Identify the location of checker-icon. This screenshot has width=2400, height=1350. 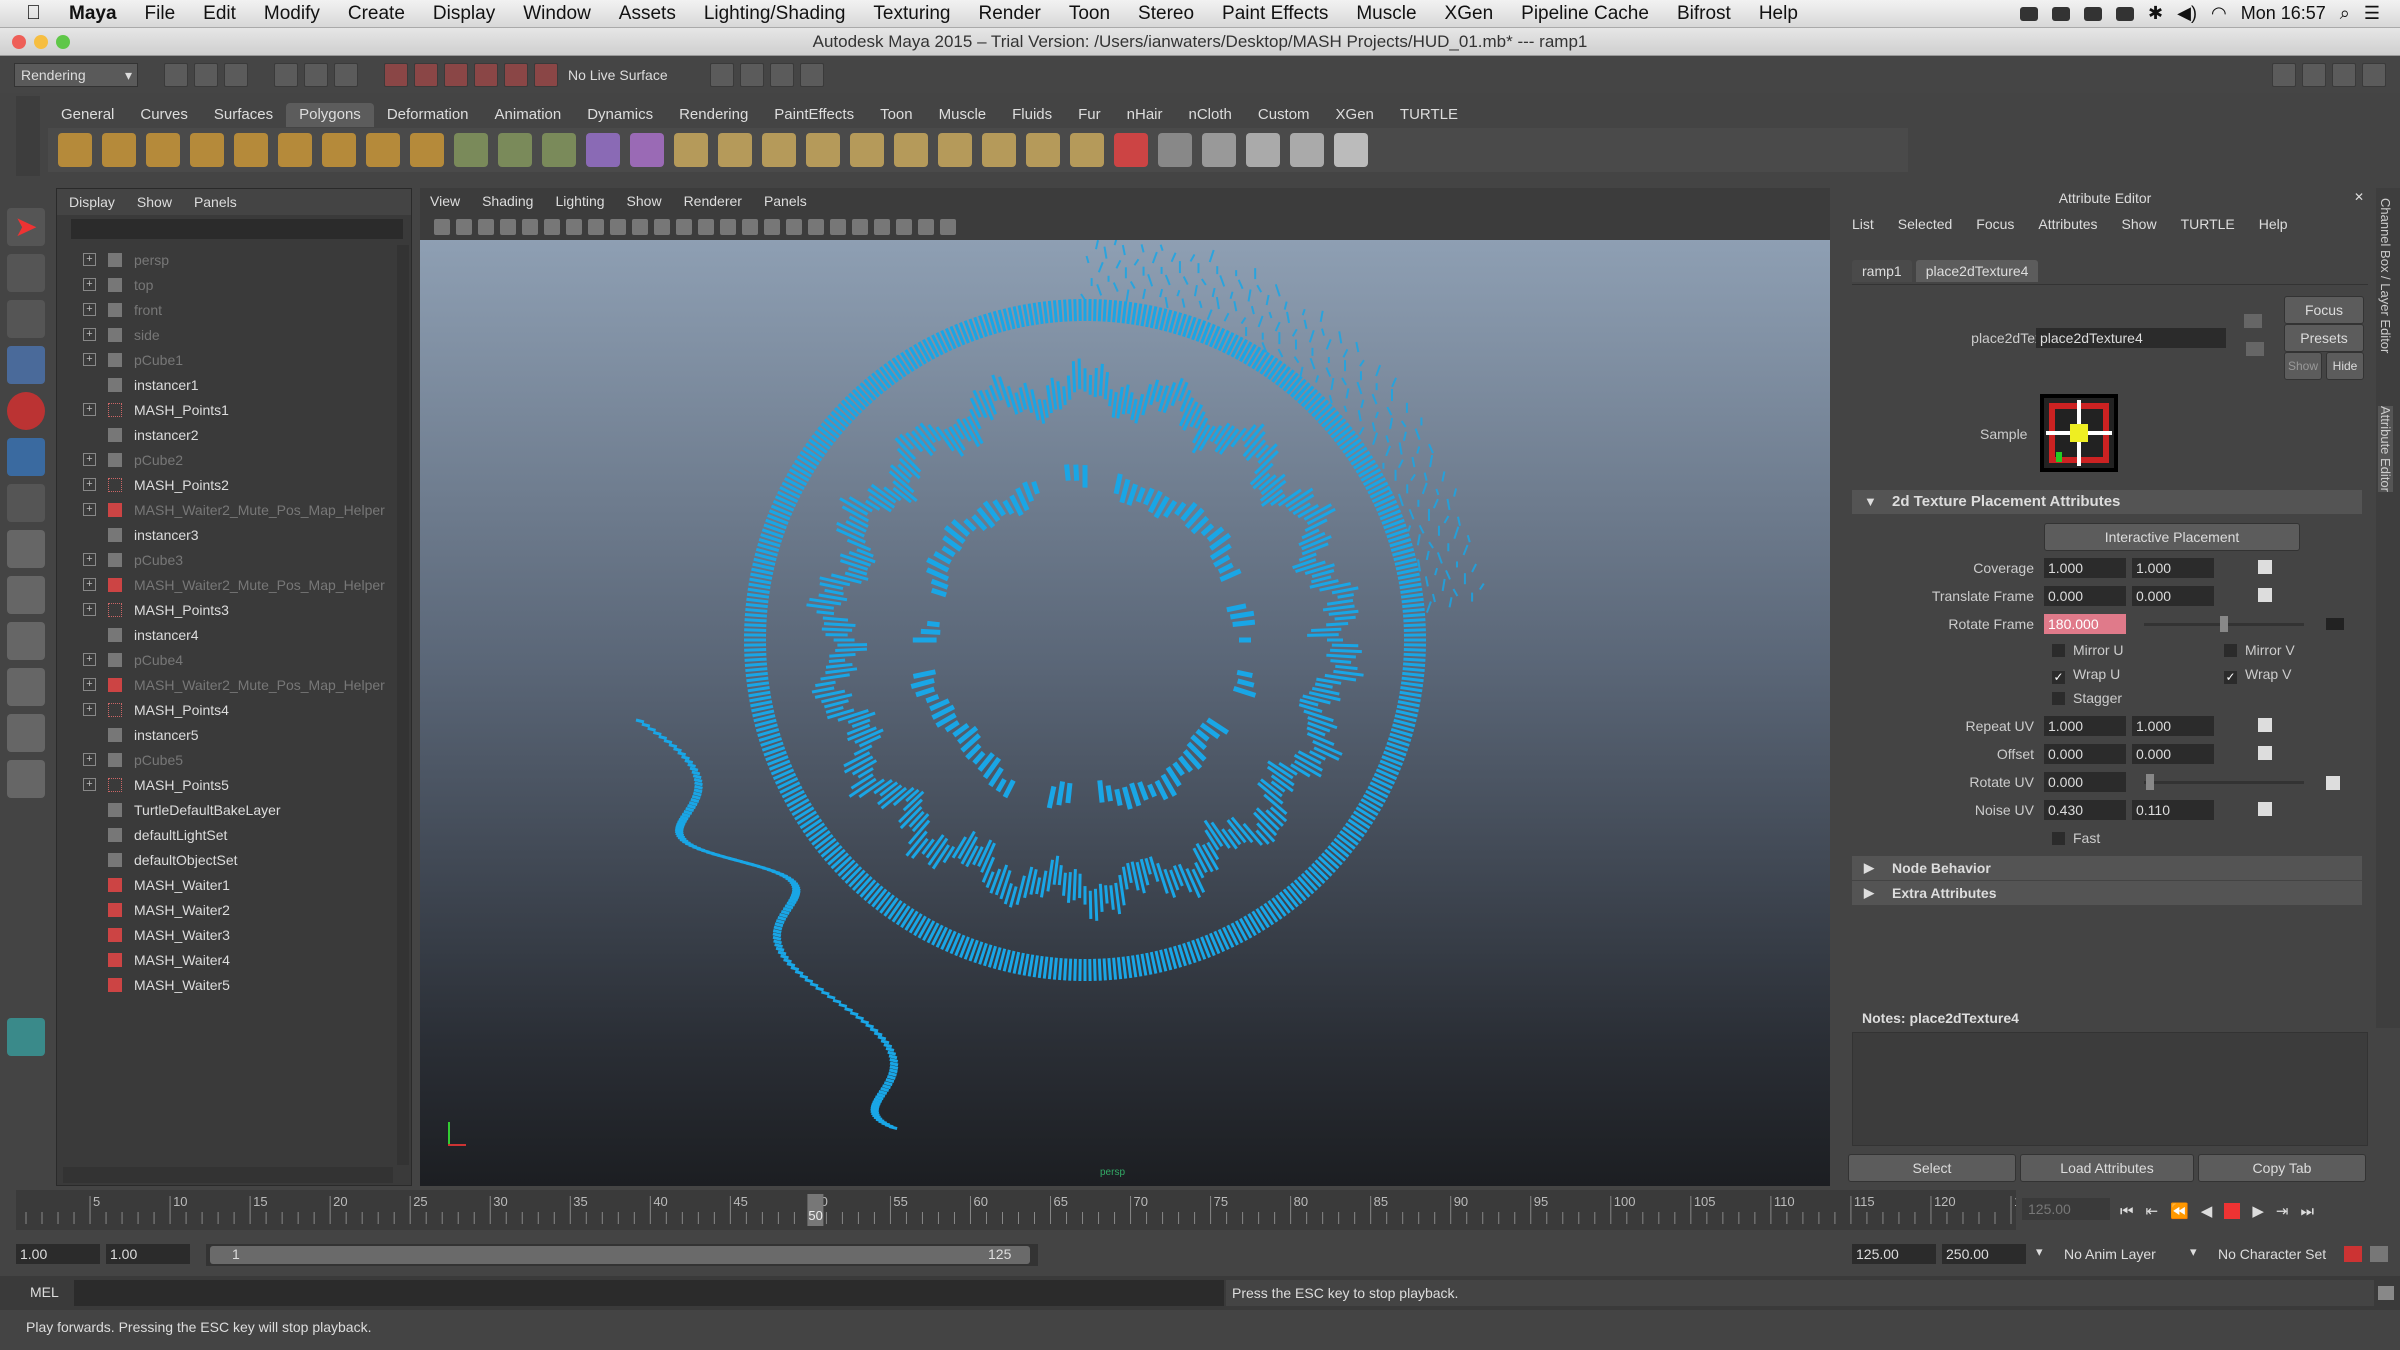
(1351, 150).